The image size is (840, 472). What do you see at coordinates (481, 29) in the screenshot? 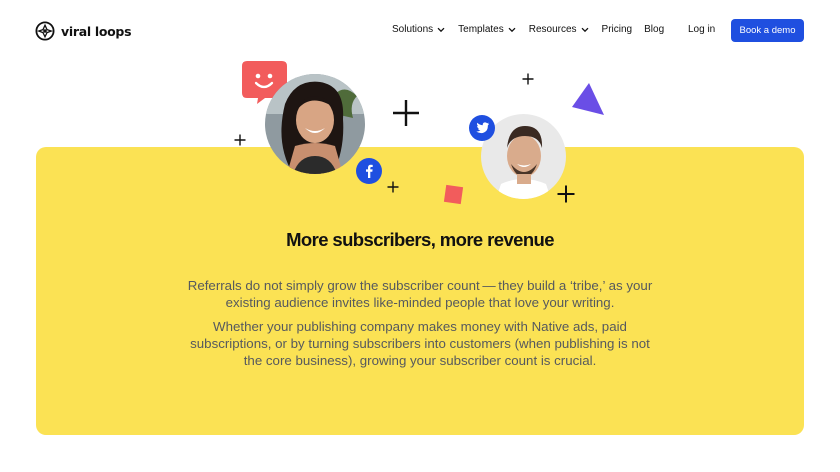
I see `menu-templates-label: Templates` at bounding box center [481, 29].